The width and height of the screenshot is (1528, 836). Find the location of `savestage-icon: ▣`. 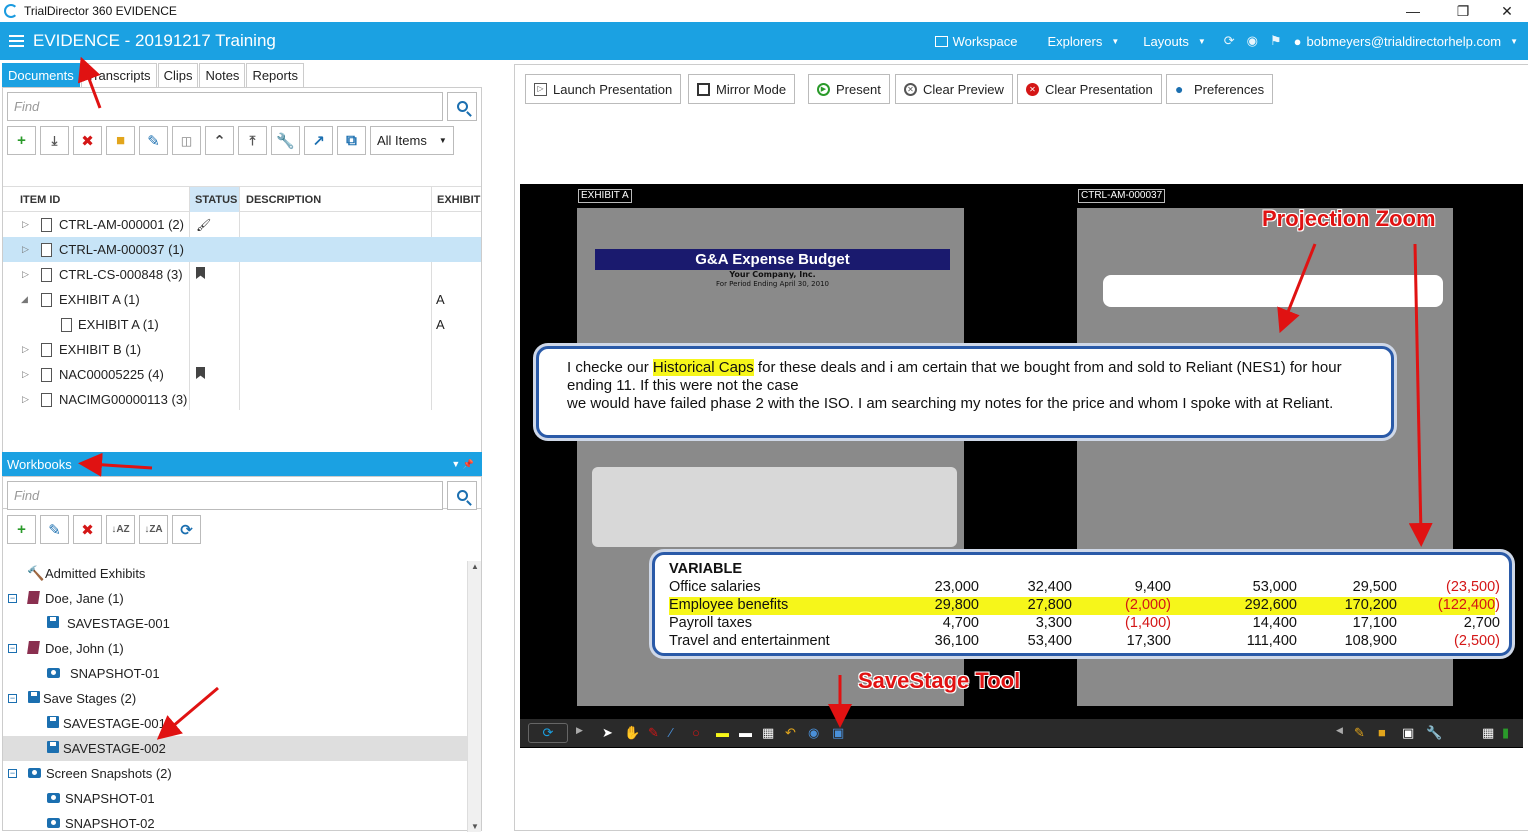

savestage-icon: ▣ is located at coordinates (840, 733).